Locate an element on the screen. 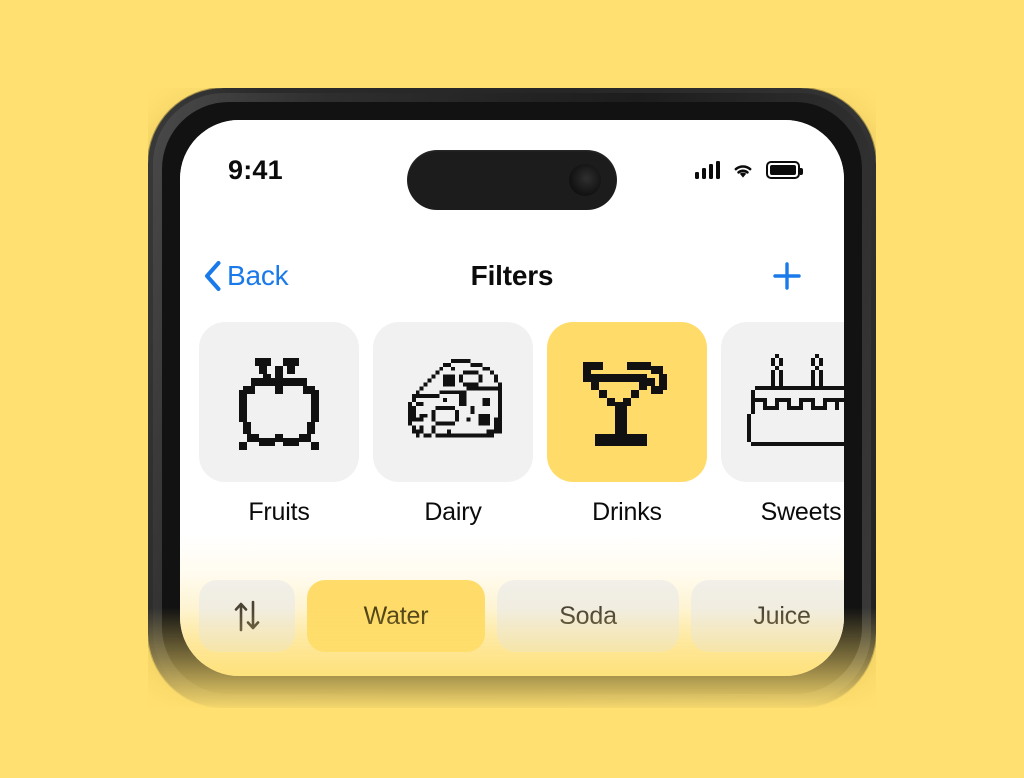 The height and width of the screenshot is (778, 1024). filter-chip-list: Water Soda Juice is located at coordinates (512, 616).